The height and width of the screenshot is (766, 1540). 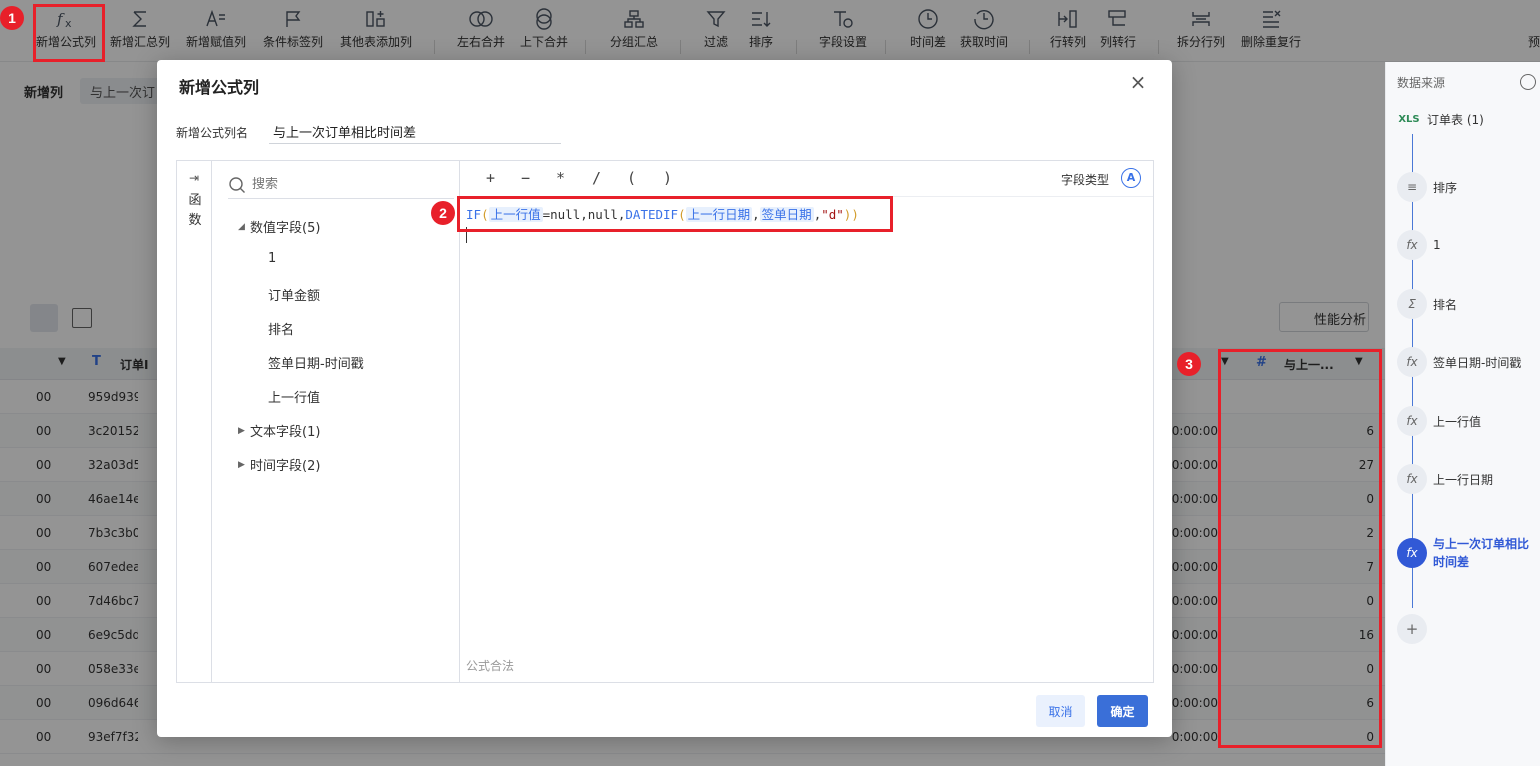 What do you see at coordinates (294, 396) in the screenshot?
I see `field-item: 上一行值` at bounding box center [294, 396].